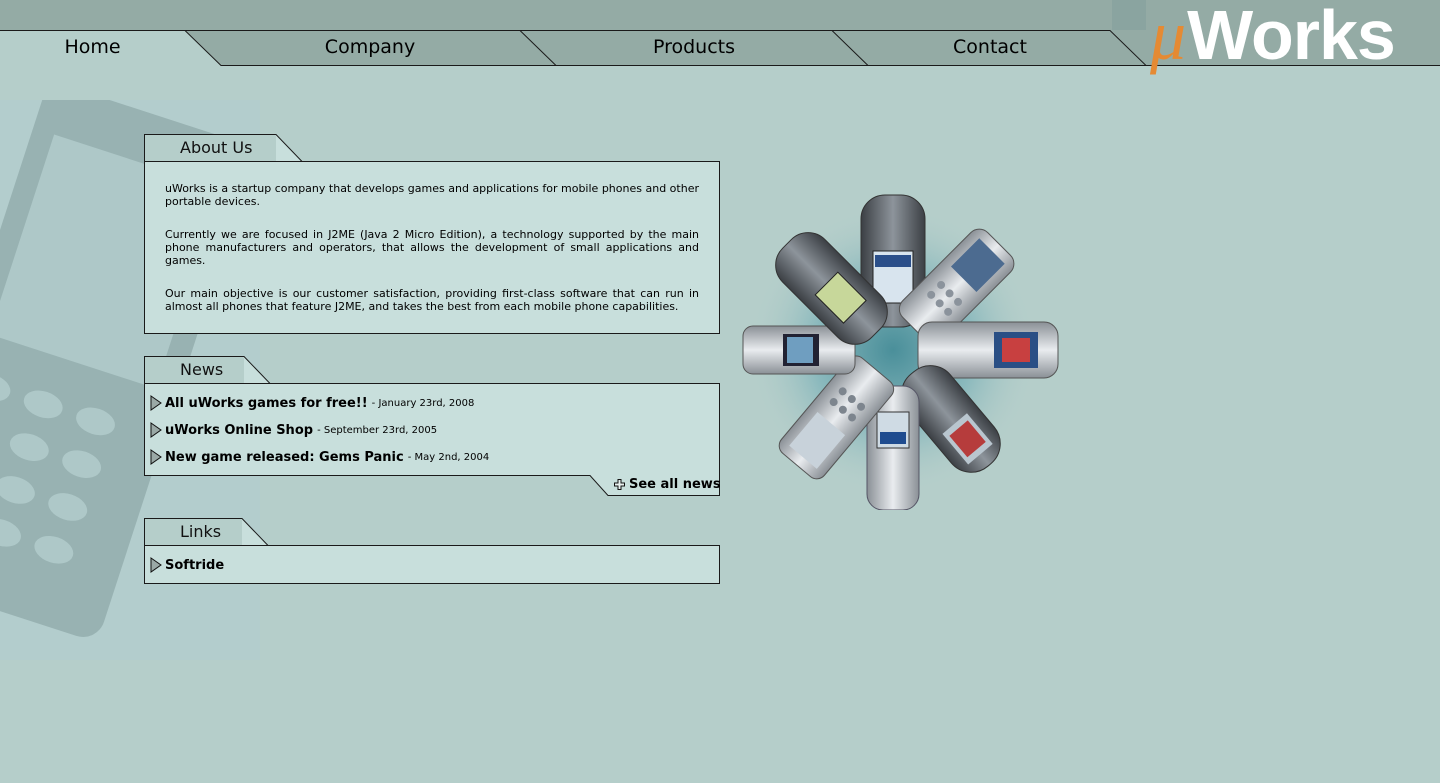 This screenshot has width=1440, height=783. I want to click on news-title: News, so click(202, 369).